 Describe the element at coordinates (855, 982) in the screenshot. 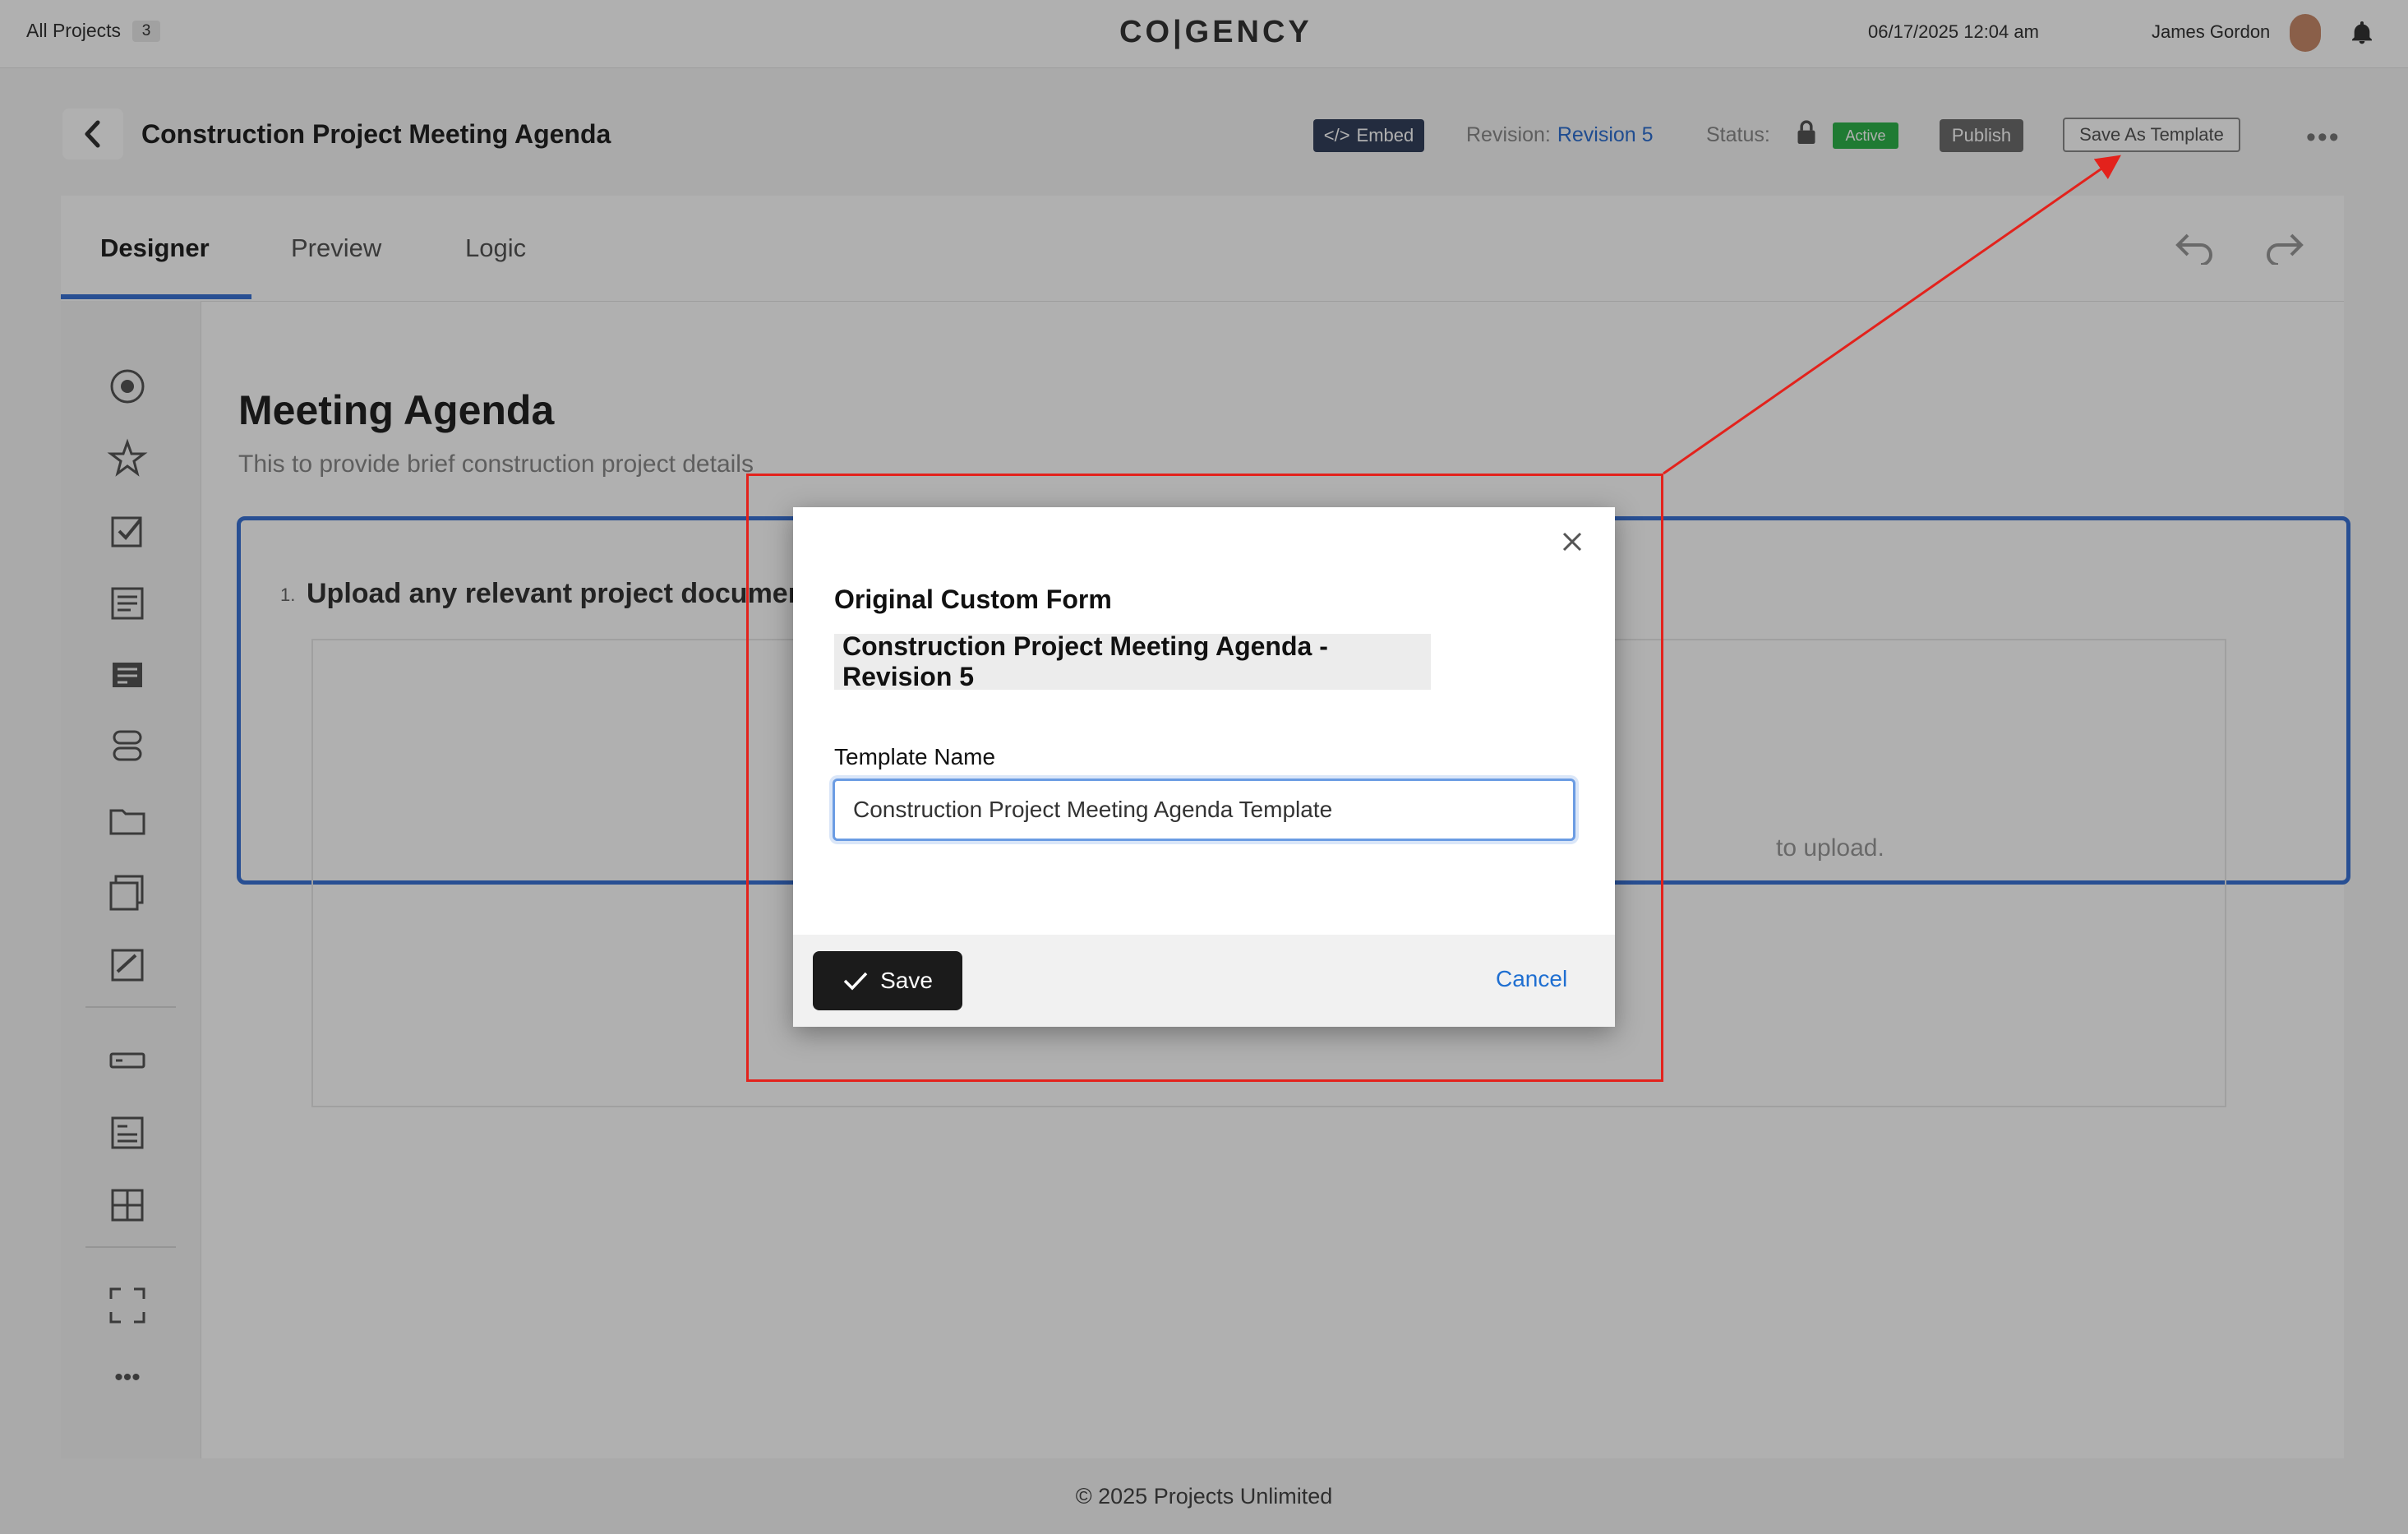

I see `checkmark-icon` at that location.